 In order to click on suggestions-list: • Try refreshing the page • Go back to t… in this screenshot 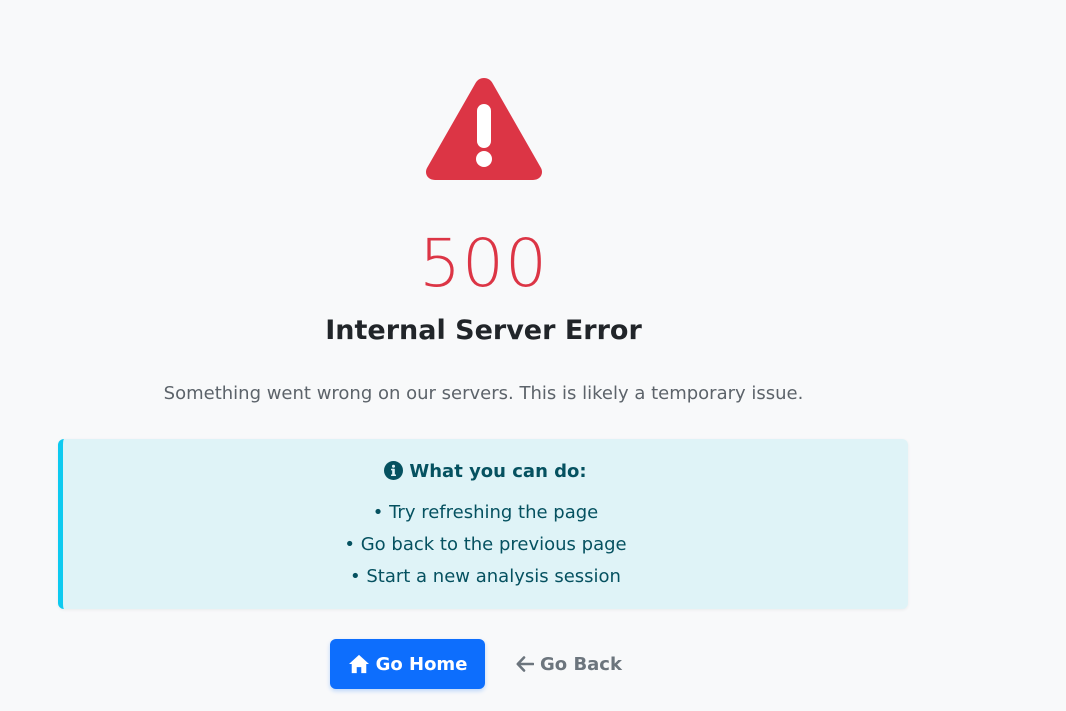, I will do `click(485, 545)`.